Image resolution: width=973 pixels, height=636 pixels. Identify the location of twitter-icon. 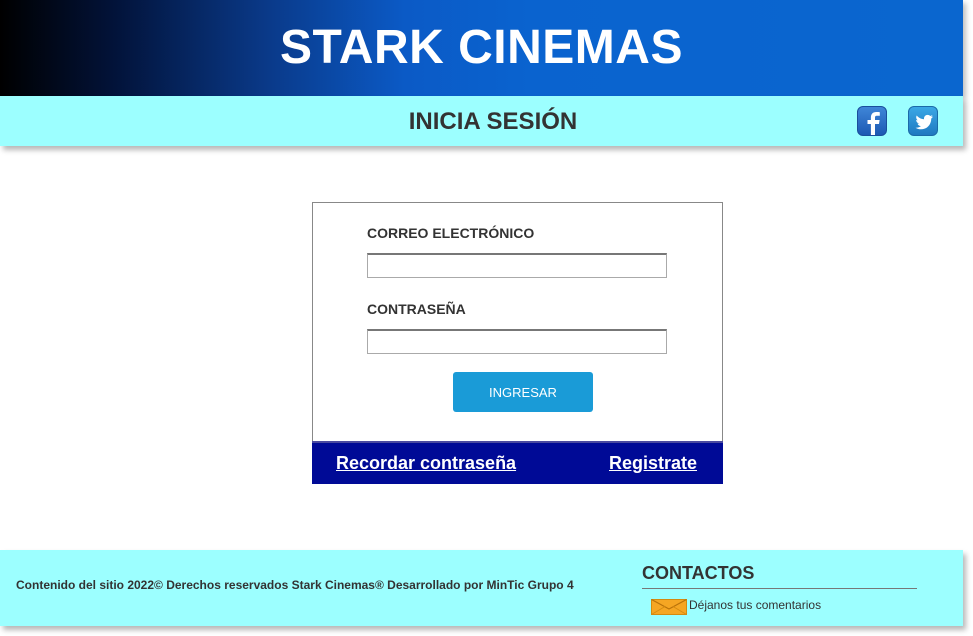
(923, 121).